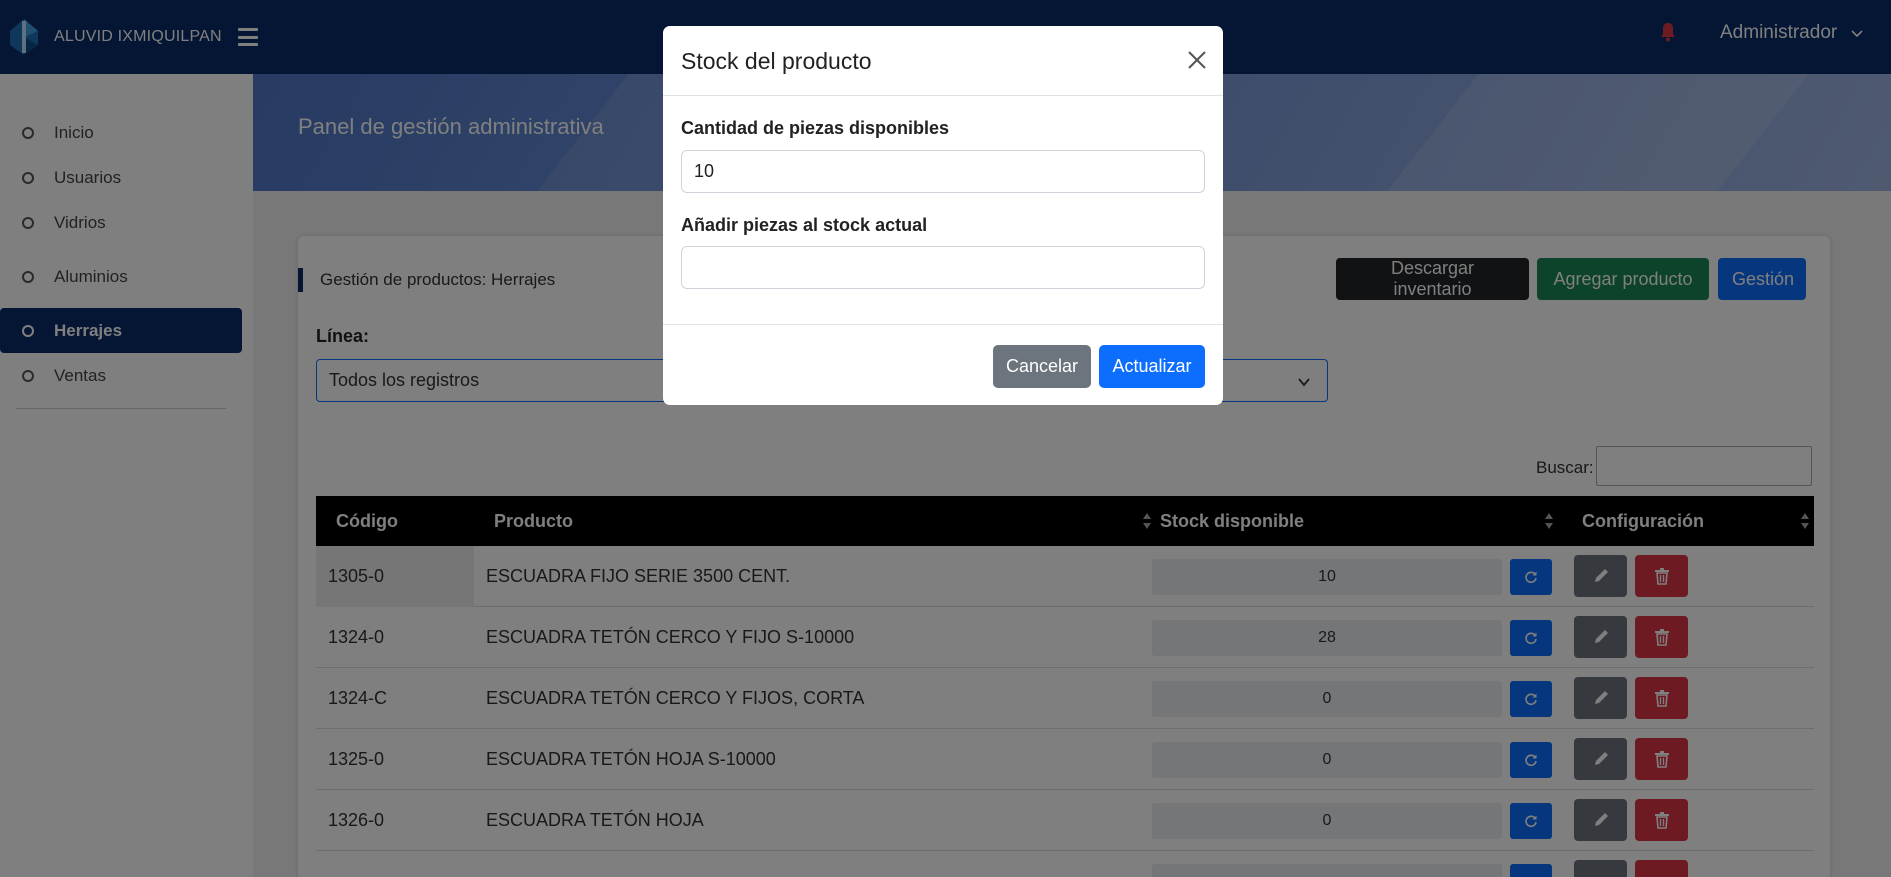 The image size is (1891, 877). Describe the element at coordinates (1152, 366) in the screenshot. I see `update-button: Actualizar` at that location.